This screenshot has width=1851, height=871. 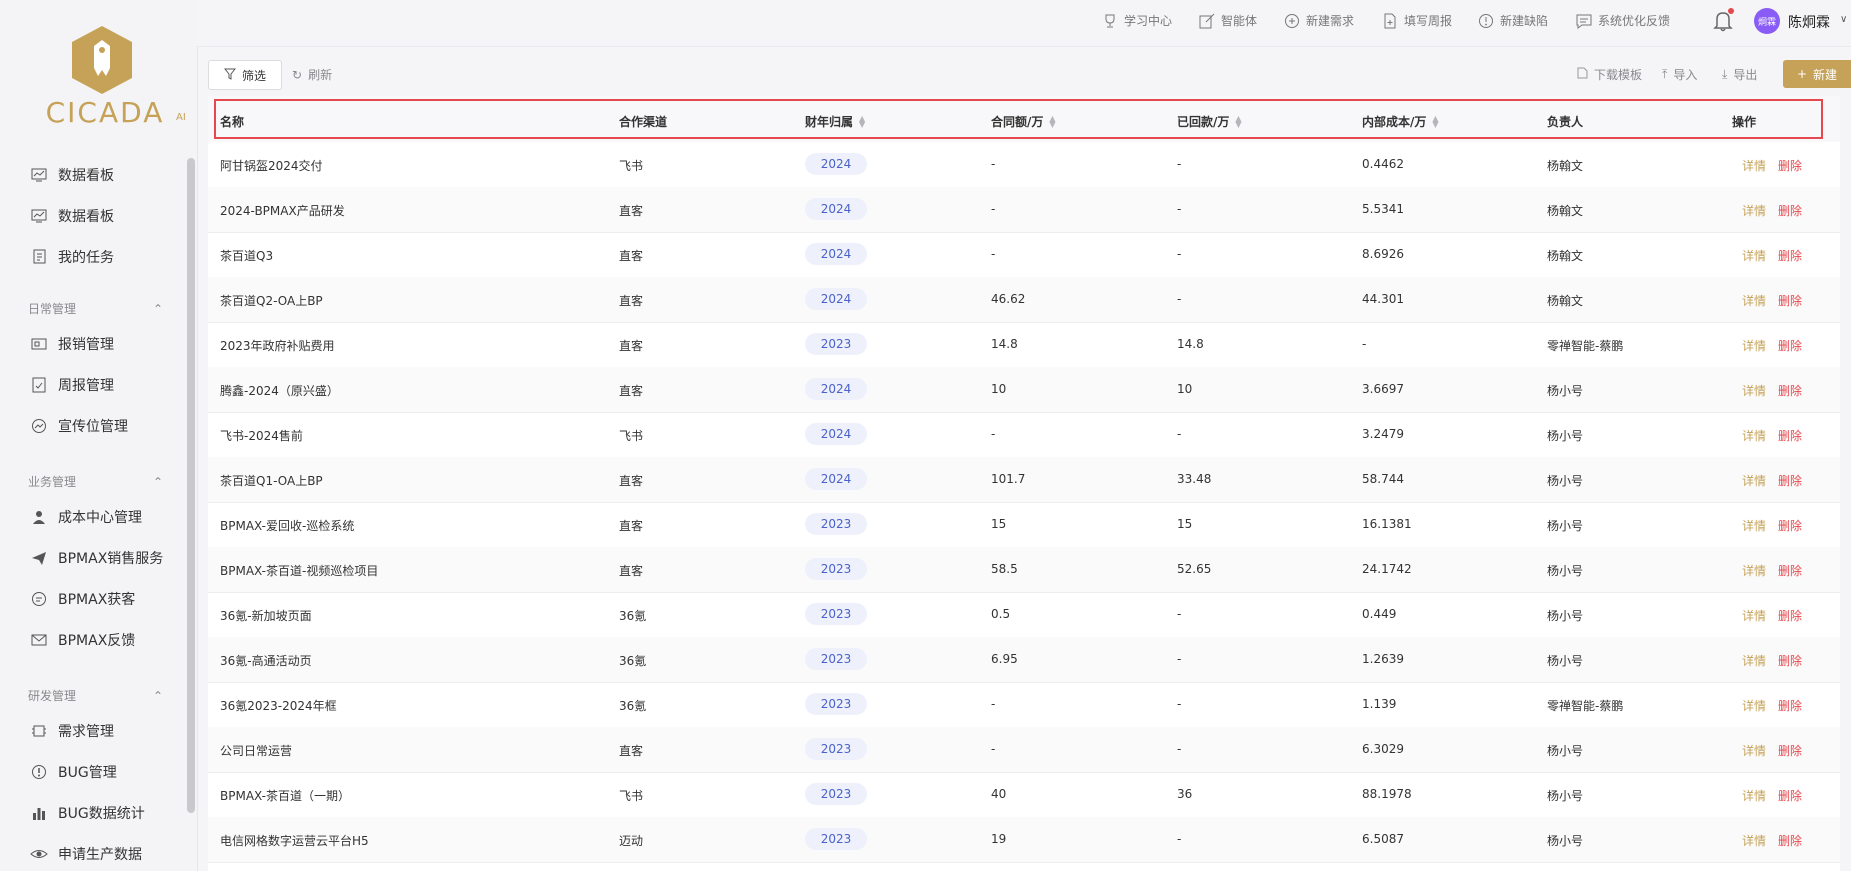 I want to click on table-row: BPMAX-爱回收-巡检系统 直客 15 15 16.1381 杨小号 2023 详情 删除, so click(x=1024, y=525).